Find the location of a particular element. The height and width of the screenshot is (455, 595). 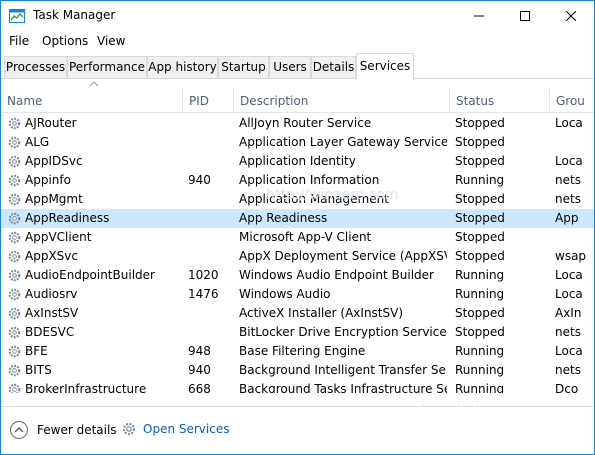

close-button is located at coordinates (571, 16).